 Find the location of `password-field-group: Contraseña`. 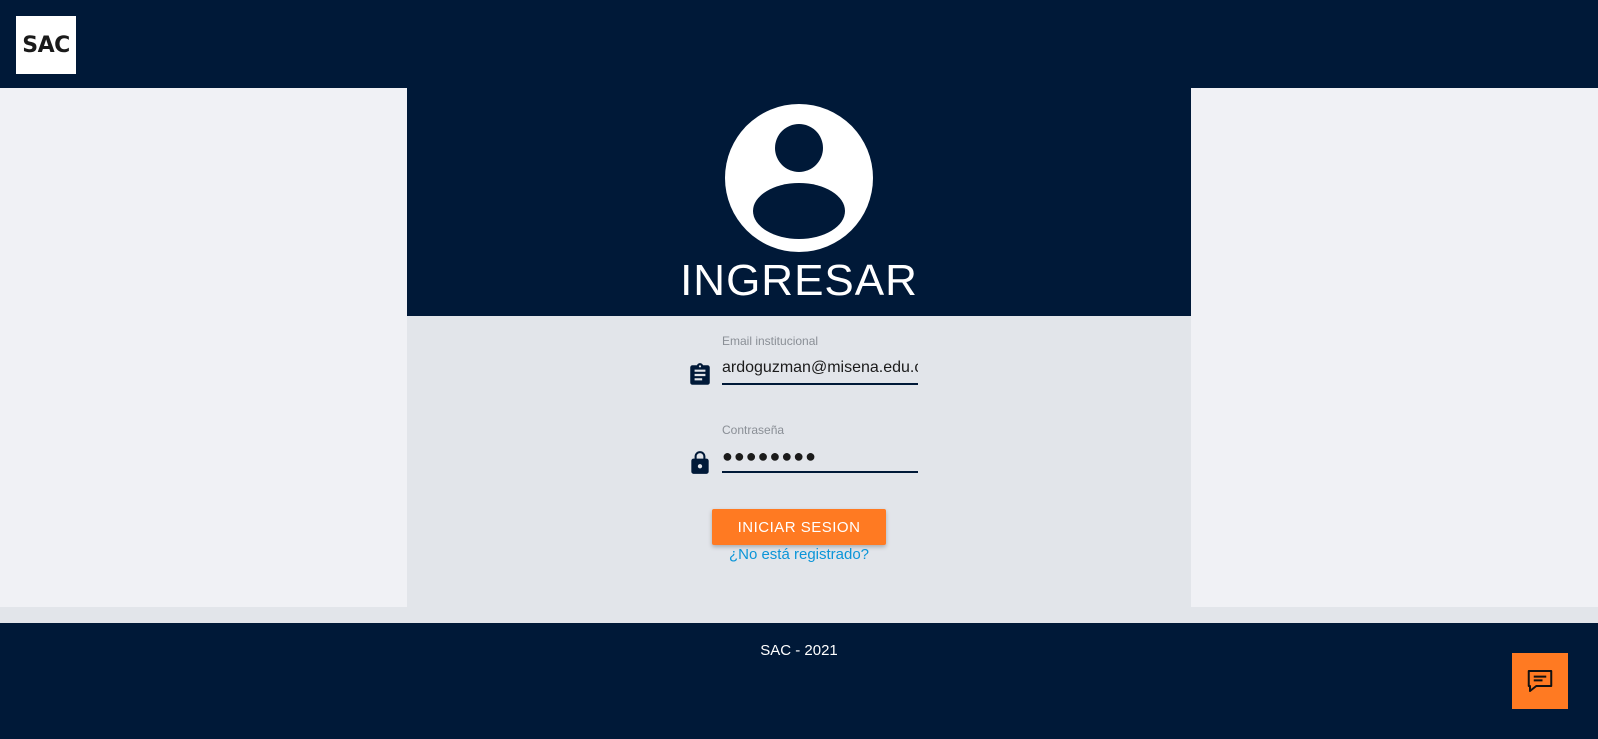

password-field-group: Contraseña is located at coordinates (817, 458).